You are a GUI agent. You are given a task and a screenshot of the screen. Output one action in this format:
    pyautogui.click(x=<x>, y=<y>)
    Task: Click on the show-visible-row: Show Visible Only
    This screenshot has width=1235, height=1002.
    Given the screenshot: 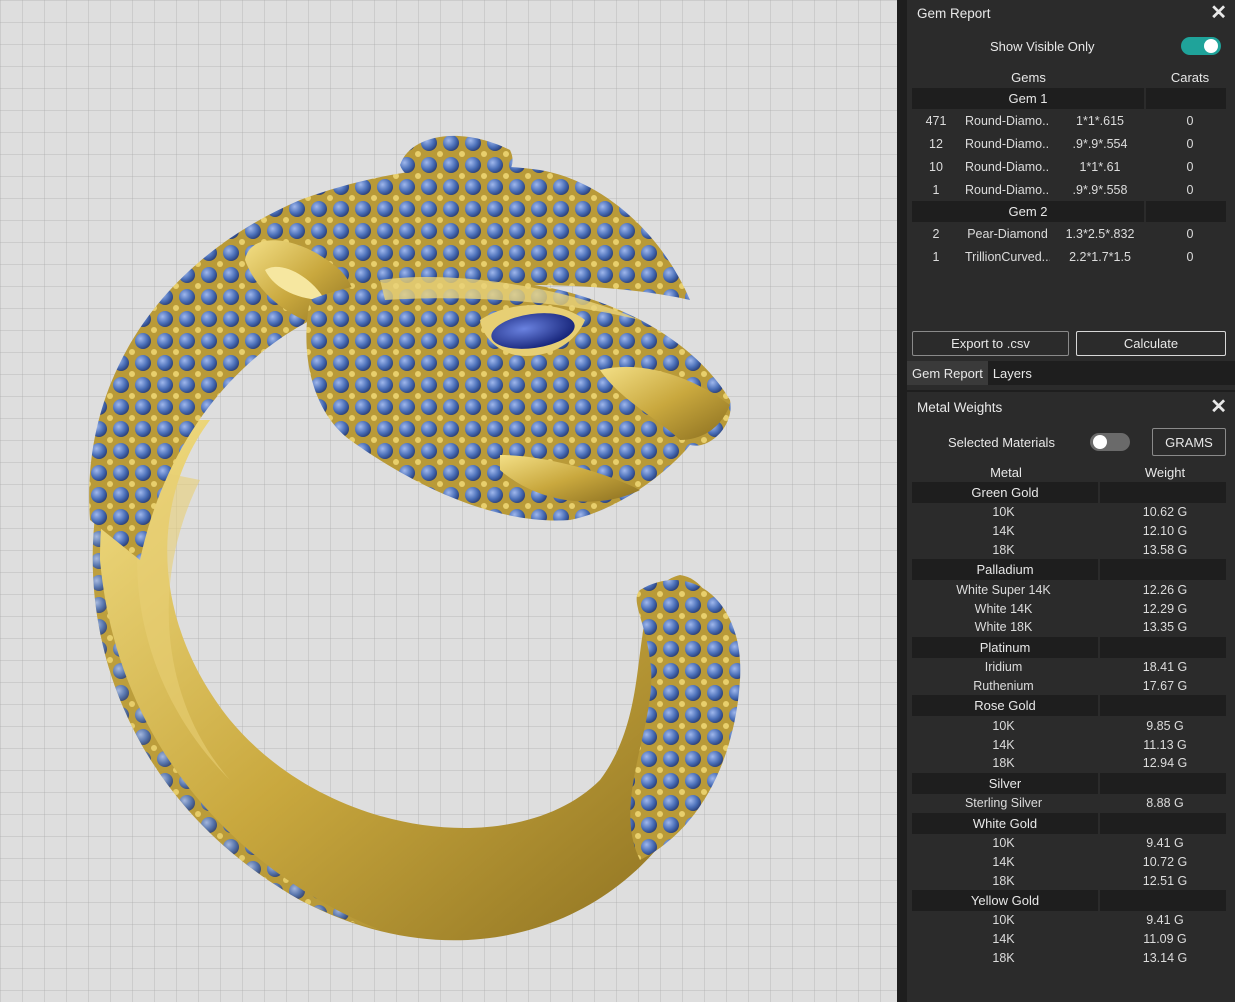 What is the action you would take?
    pyautogui.click(x=1071, y=46)
    